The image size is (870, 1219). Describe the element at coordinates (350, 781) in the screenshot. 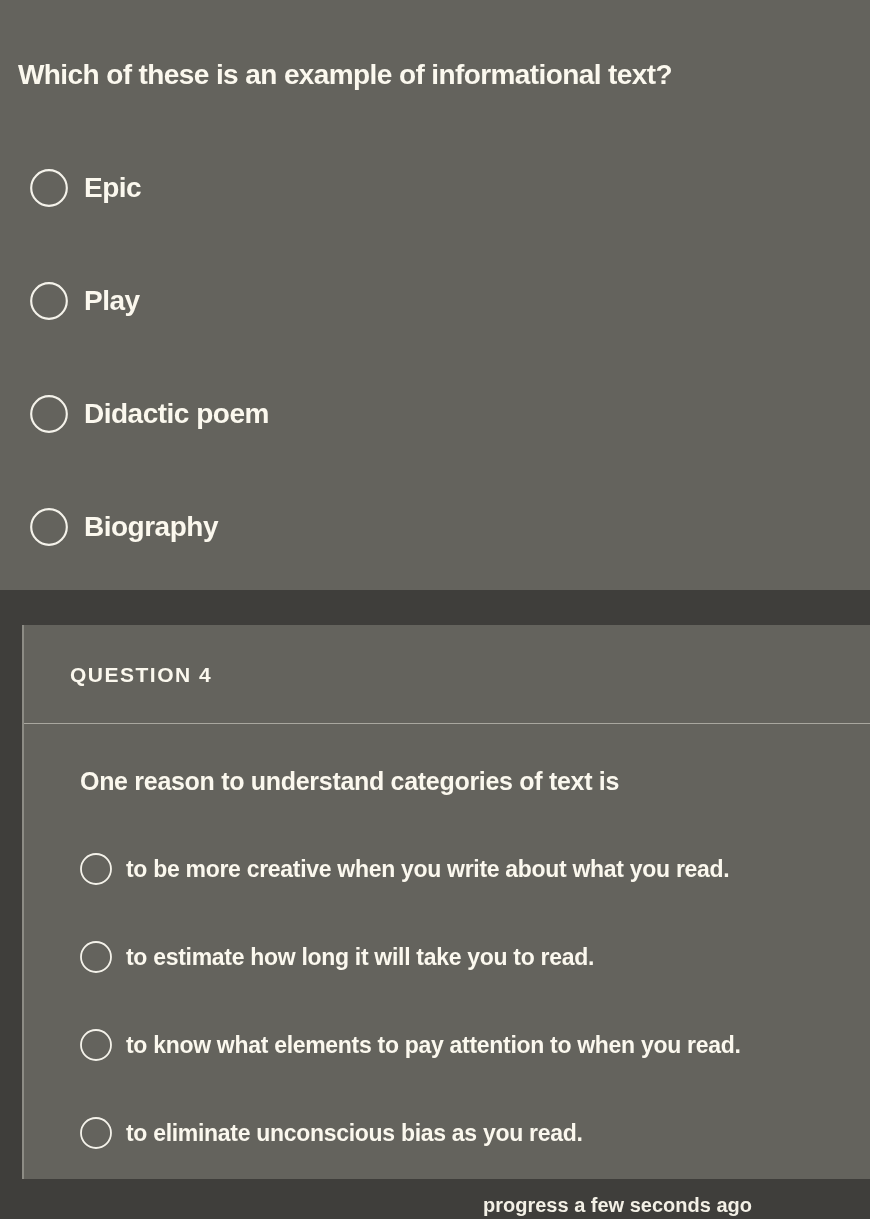

I see `question-text: One reason to understand categories of text is` at that location.